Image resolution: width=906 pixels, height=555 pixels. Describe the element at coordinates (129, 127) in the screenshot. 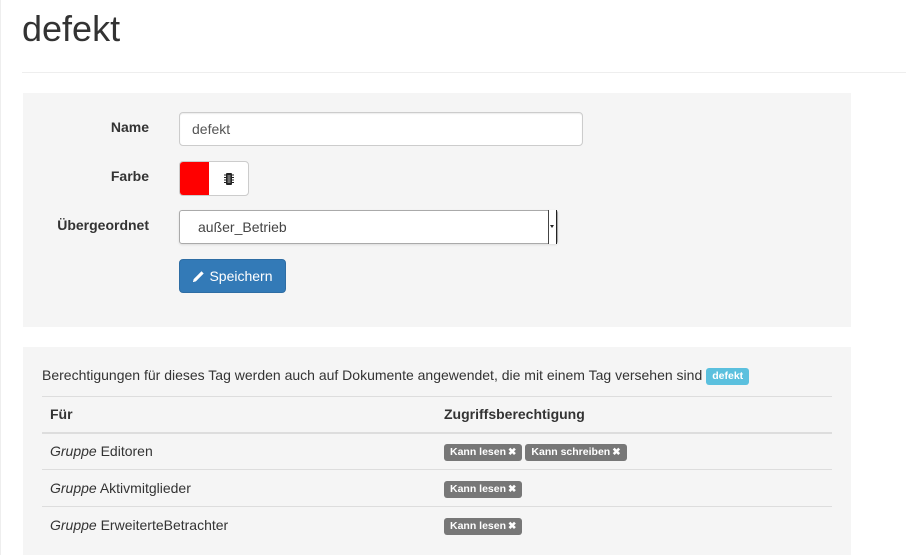

I see `name-label: Name` at that location.